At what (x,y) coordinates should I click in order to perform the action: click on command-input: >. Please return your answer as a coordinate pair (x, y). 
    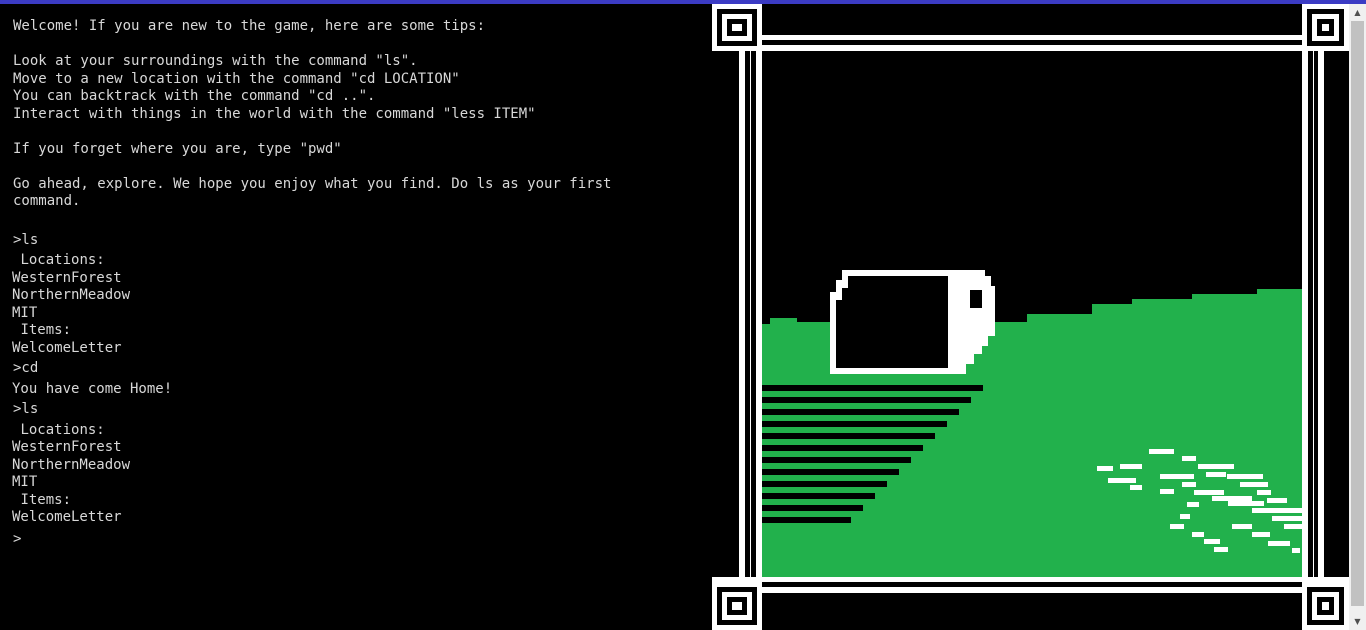
    Looking at the image, I should click on (333, 540).